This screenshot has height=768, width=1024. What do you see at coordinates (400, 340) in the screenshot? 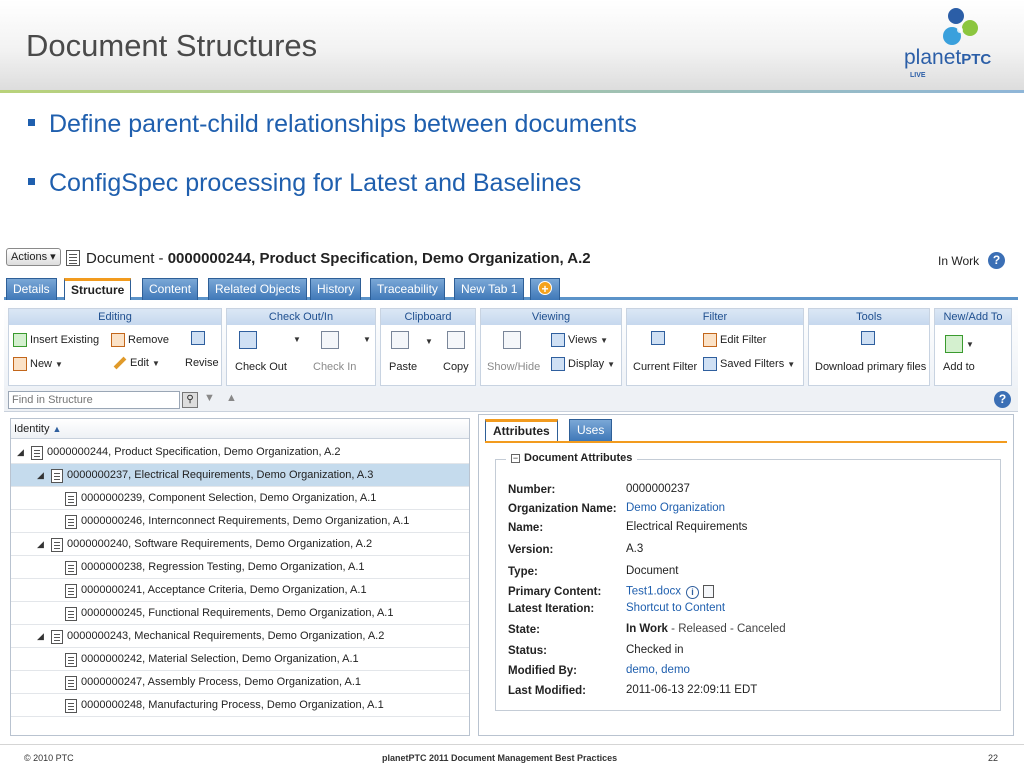
I see `paste-icon-button` at bounding box center [400, 340].